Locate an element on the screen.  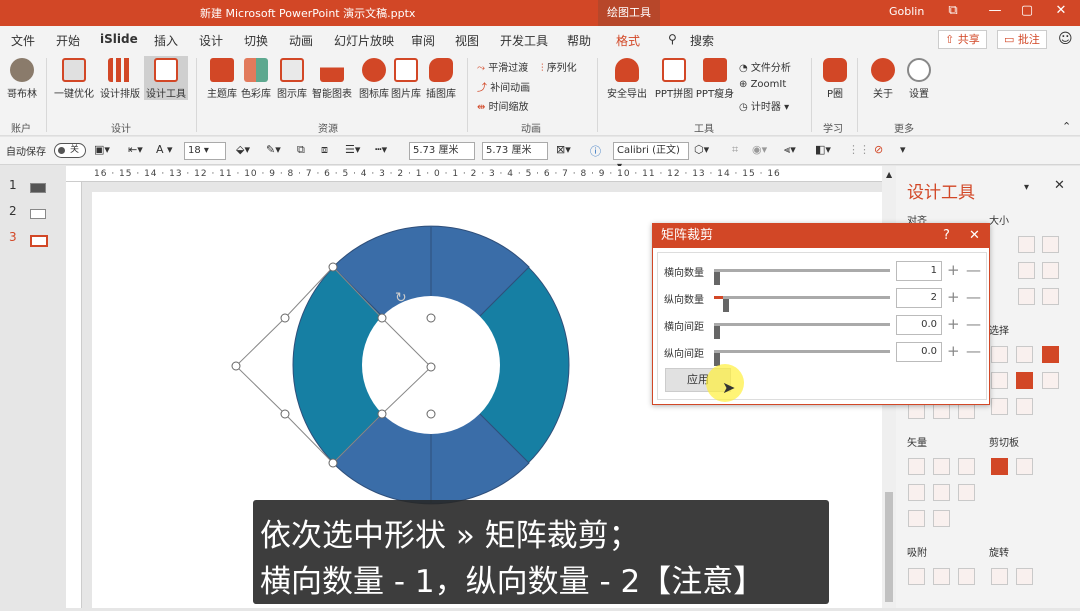
group-icon: ◧▾ is located at coordinates (823, 149).